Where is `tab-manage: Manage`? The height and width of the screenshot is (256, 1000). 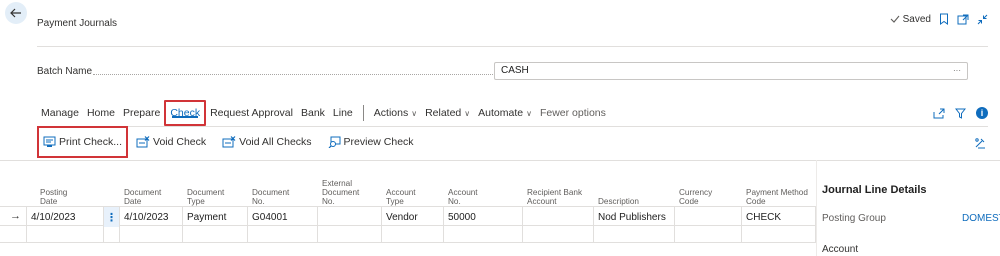
tab-manage: Manage is located at coordinates (60, 113).